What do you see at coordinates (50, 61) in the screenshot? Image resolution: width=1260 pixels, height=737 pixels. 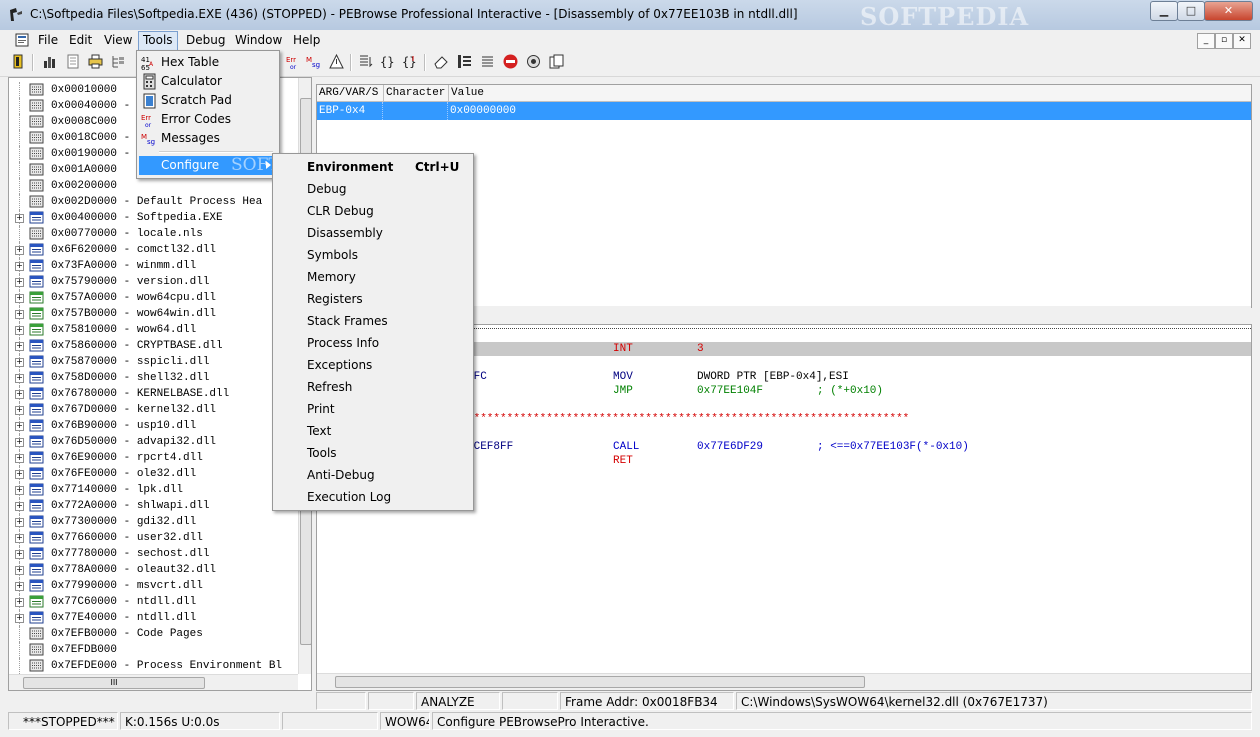 I see `chart-icon` at bounding box center [50, 61].